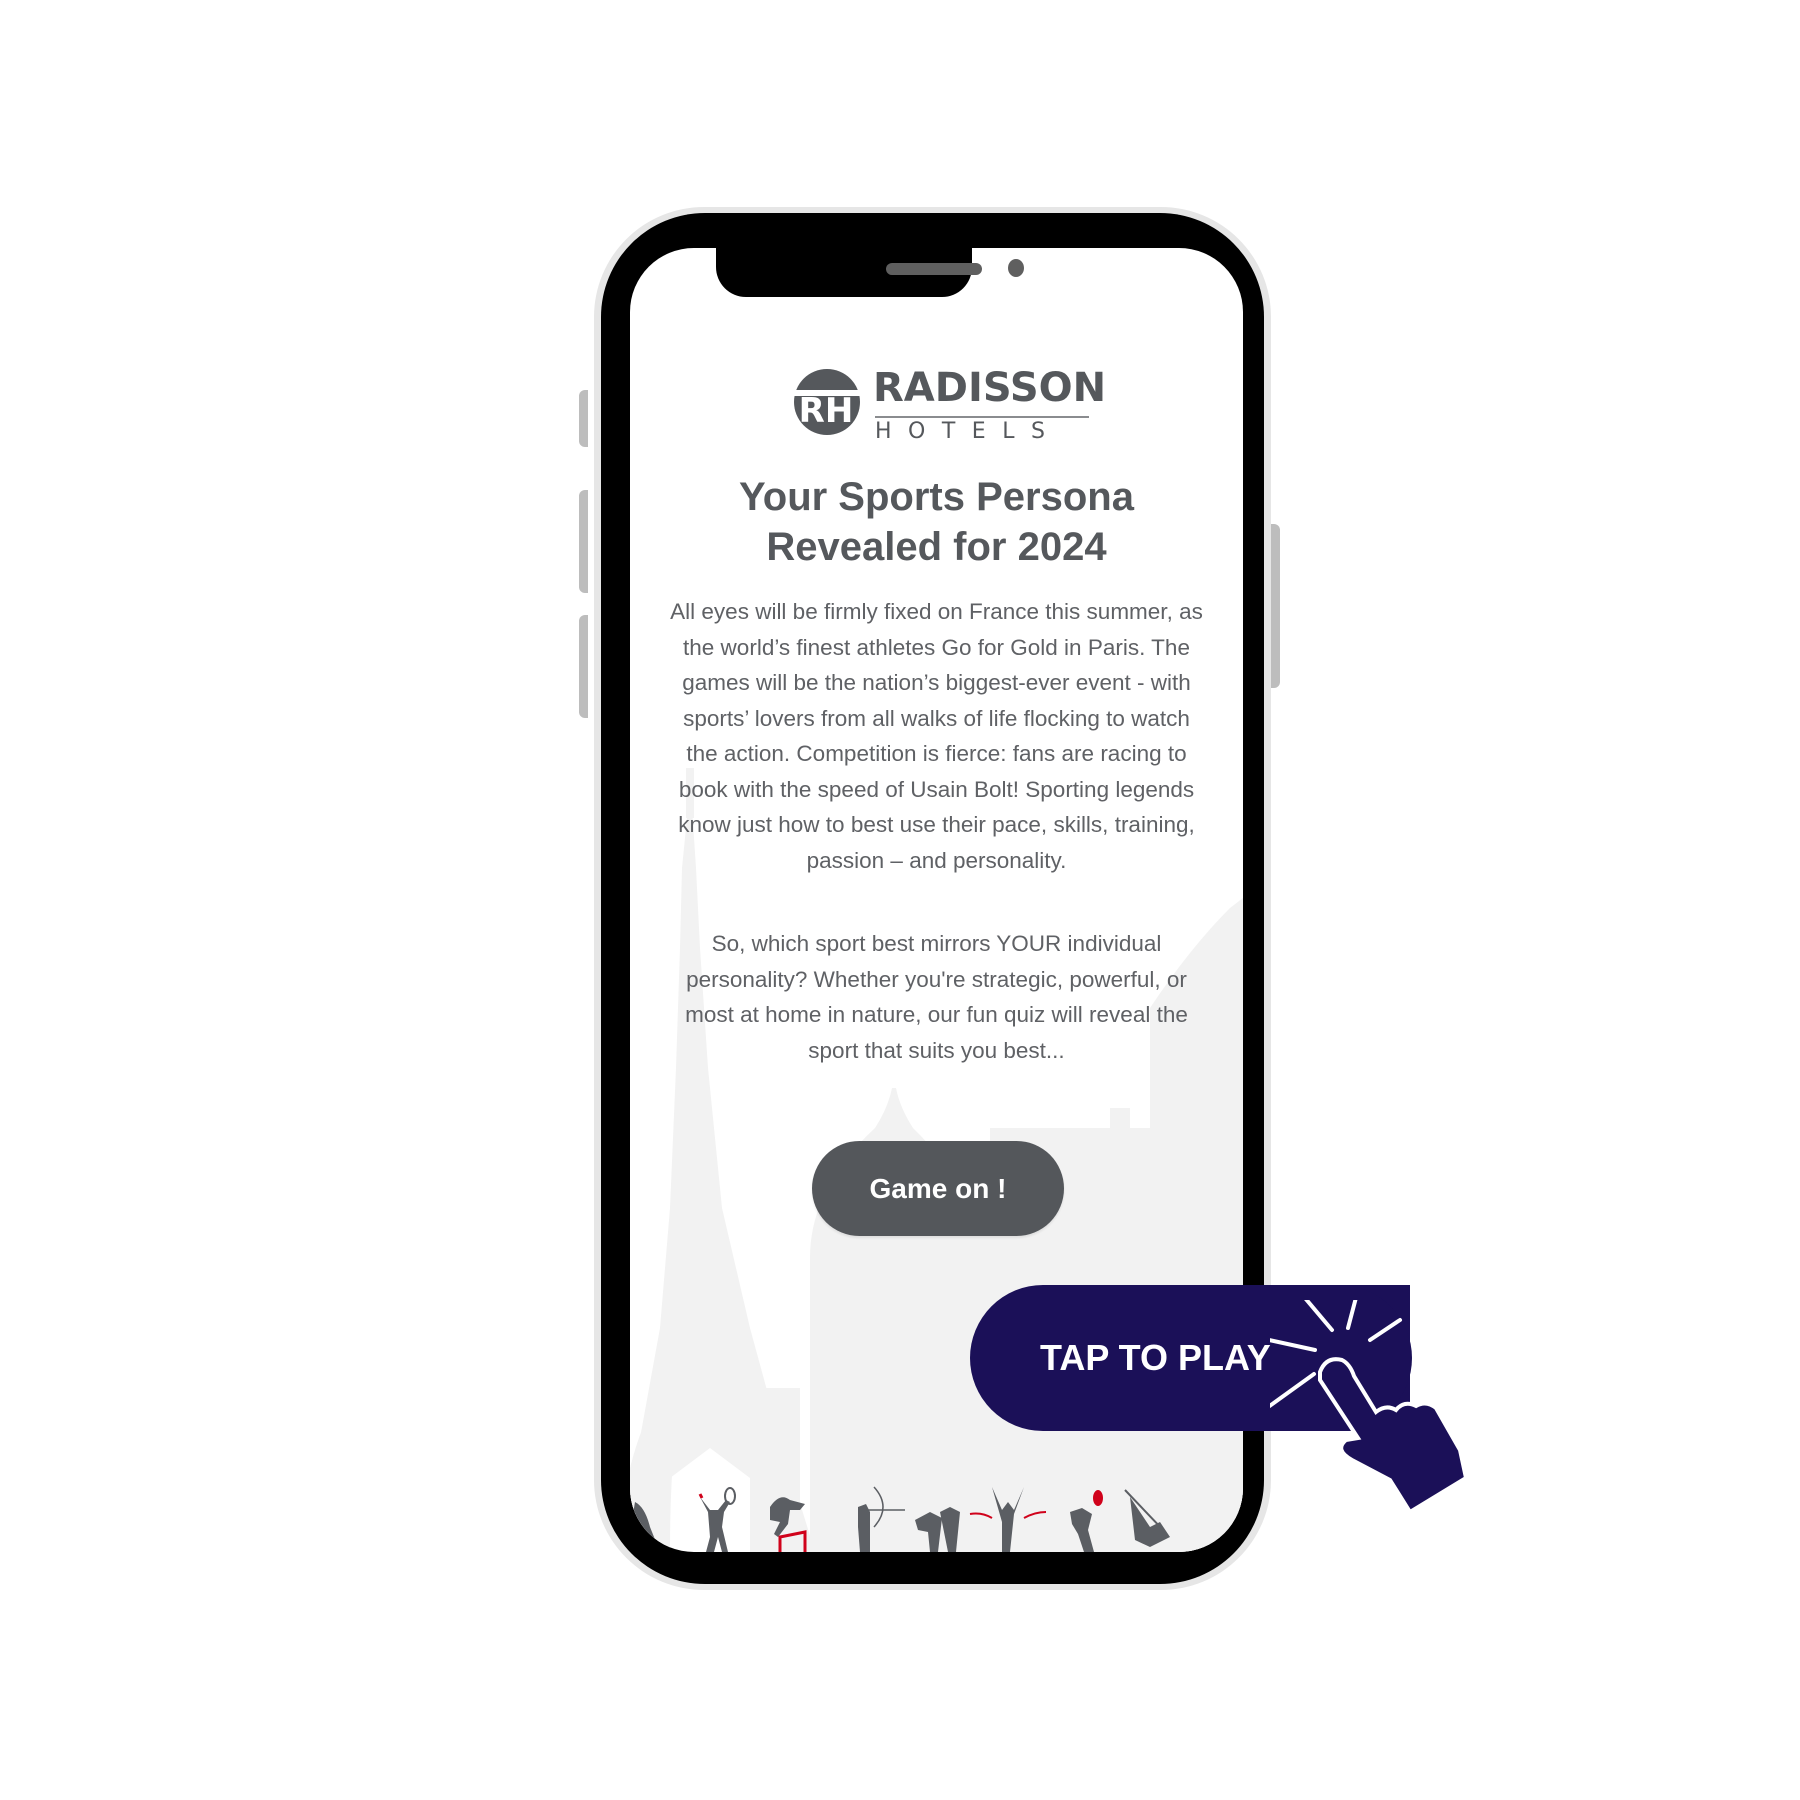  I want to click on logo-divider, so click(982, 417).